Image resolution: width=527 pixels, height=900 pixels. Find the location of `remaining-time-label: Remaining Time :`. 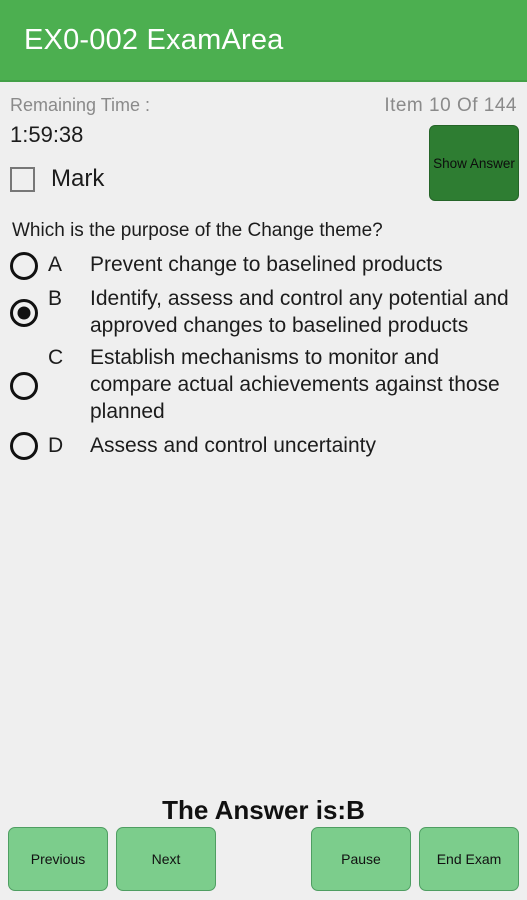

remaining-time-label: Remaining Time : is located at coordinates (80, 105).